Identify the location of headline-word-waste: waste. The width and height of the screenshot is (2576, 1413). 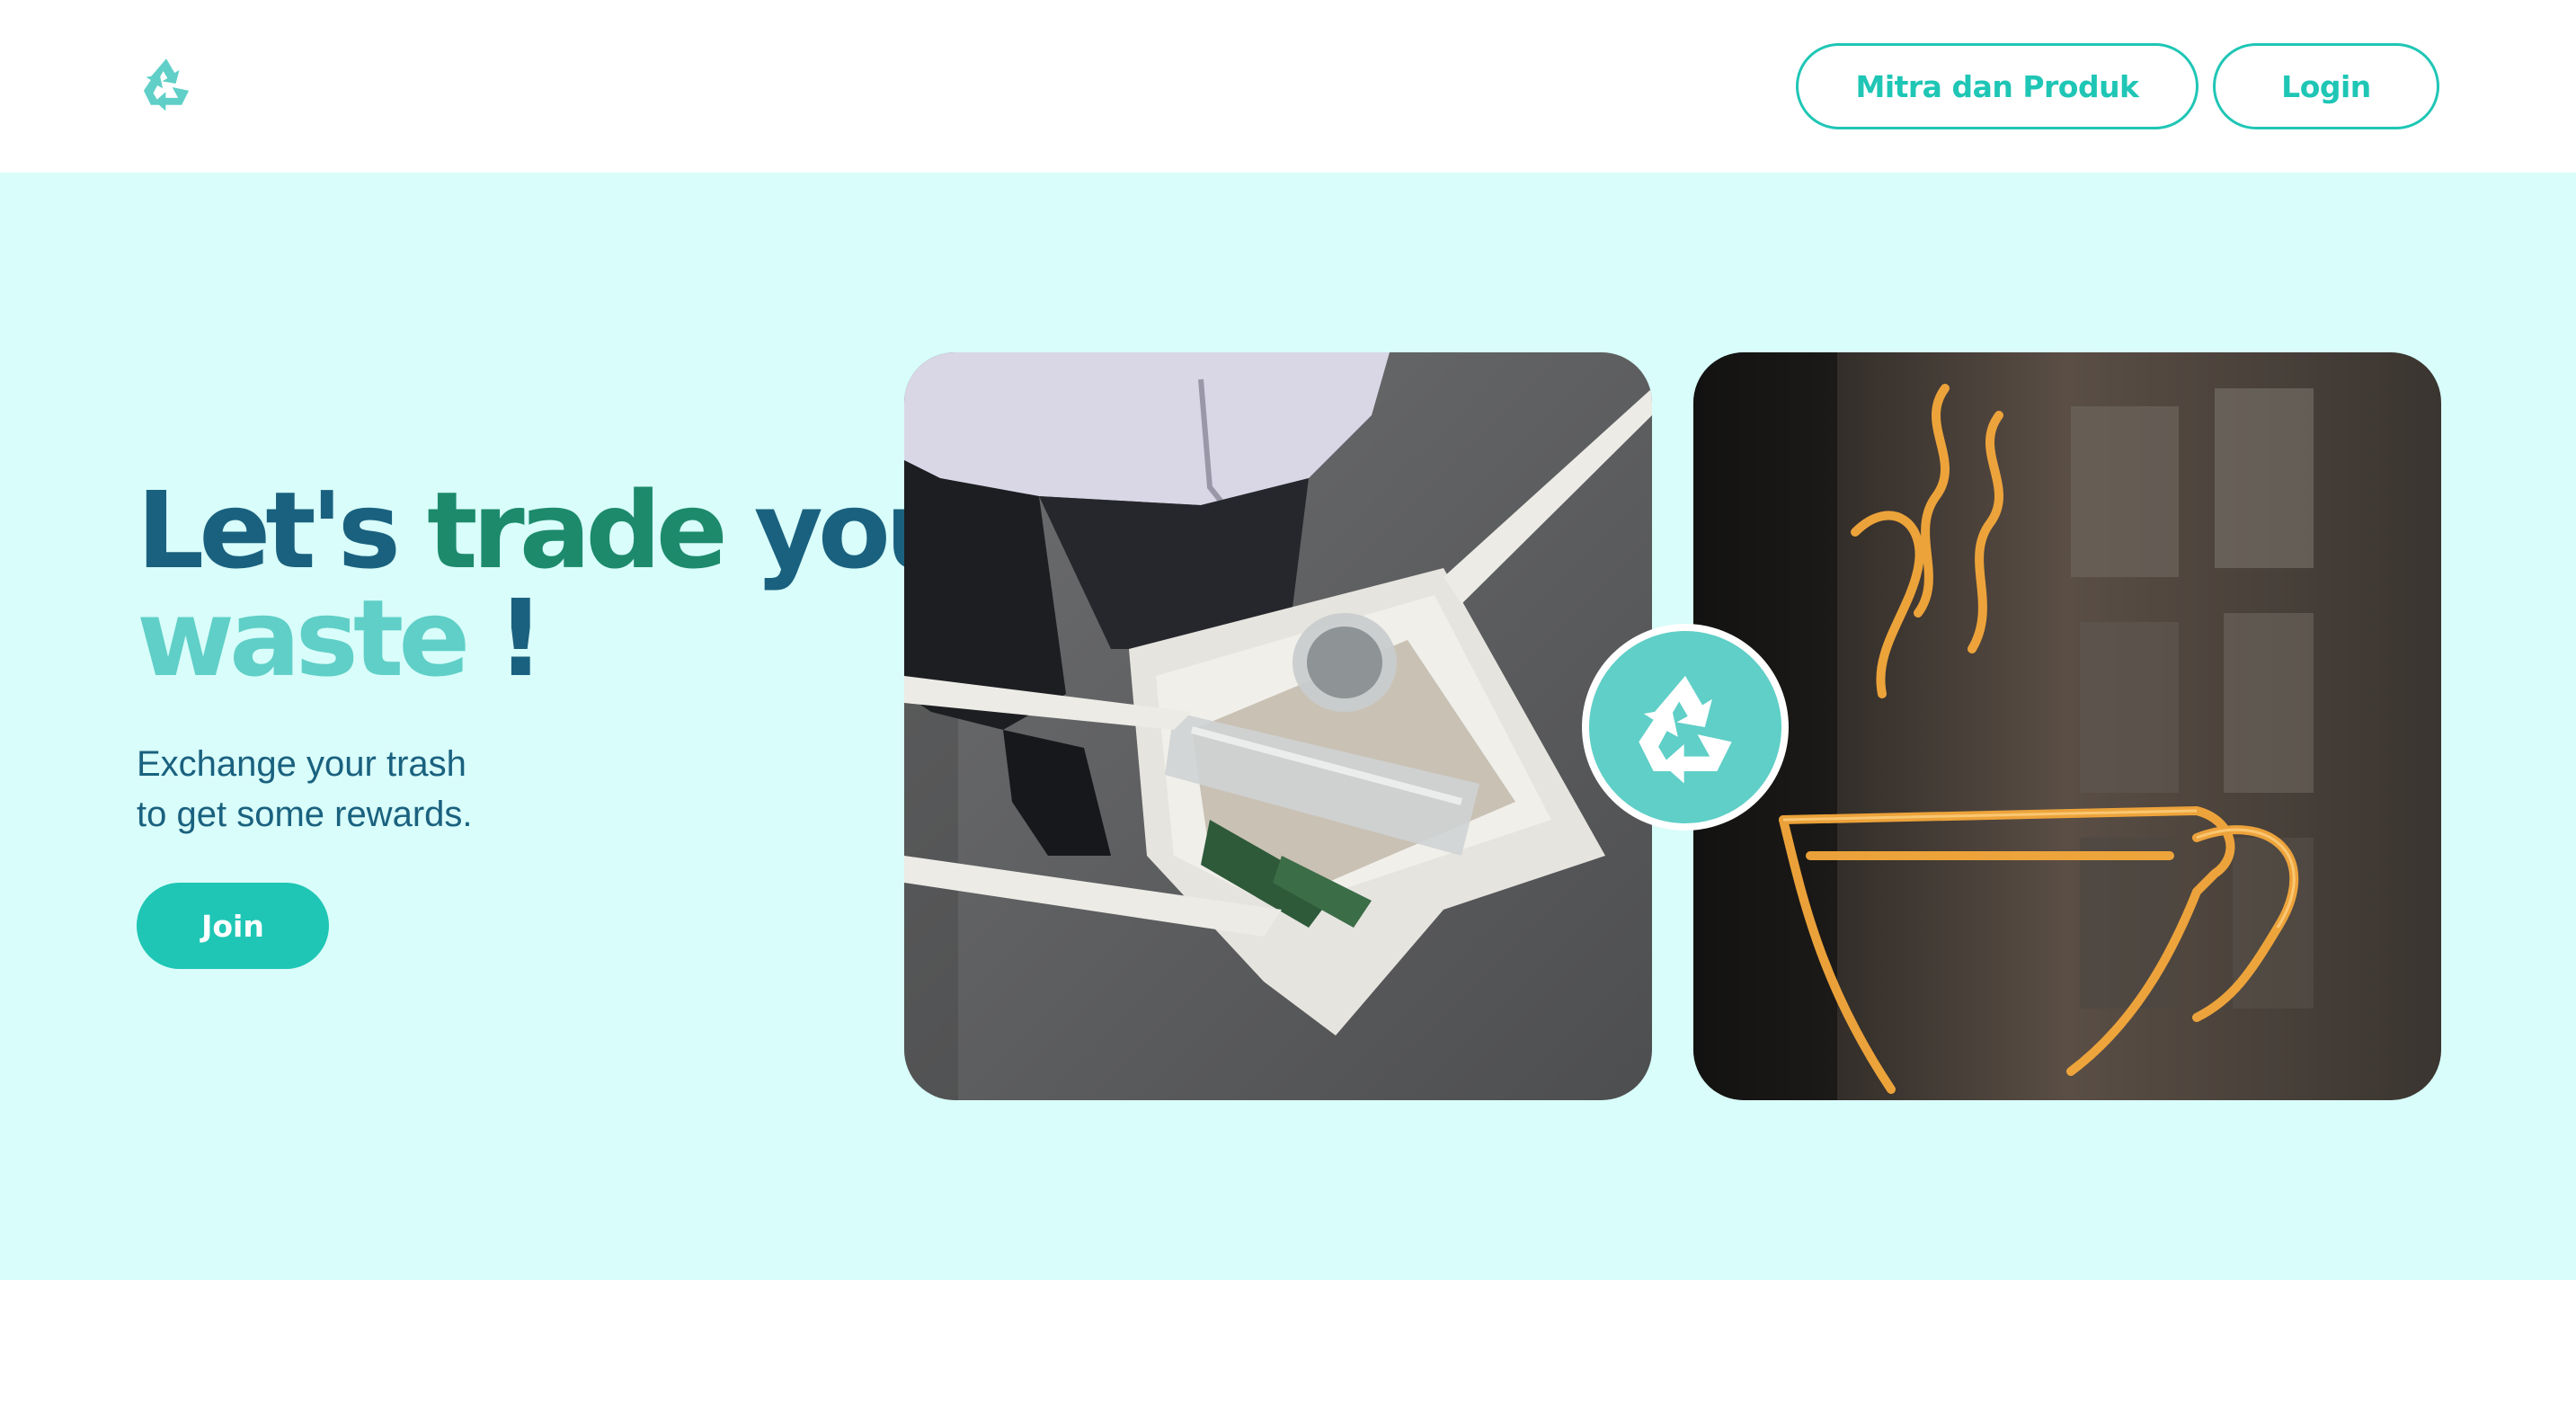
(303, 638).